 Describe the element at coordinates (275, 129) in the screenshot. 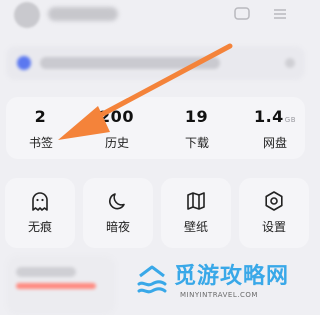

I see `stat-cloud-drive: 1.4GB 网盘` at that location.